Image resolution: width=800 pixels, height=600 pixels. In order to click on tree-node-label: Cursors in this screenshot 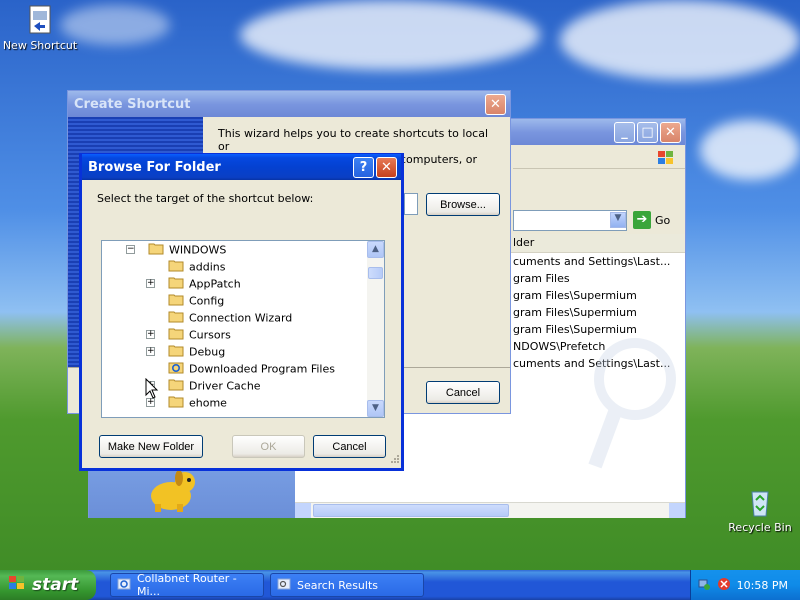, I will do `click(210, 335)`.